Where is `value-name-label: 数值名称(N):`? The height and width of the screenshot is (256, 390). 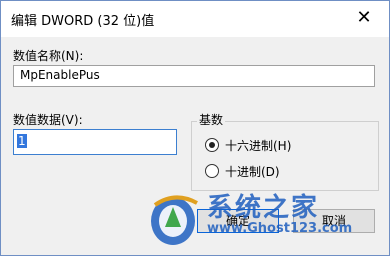 value-name-label: 数值名称(N): is located at coordinates (48, 56).